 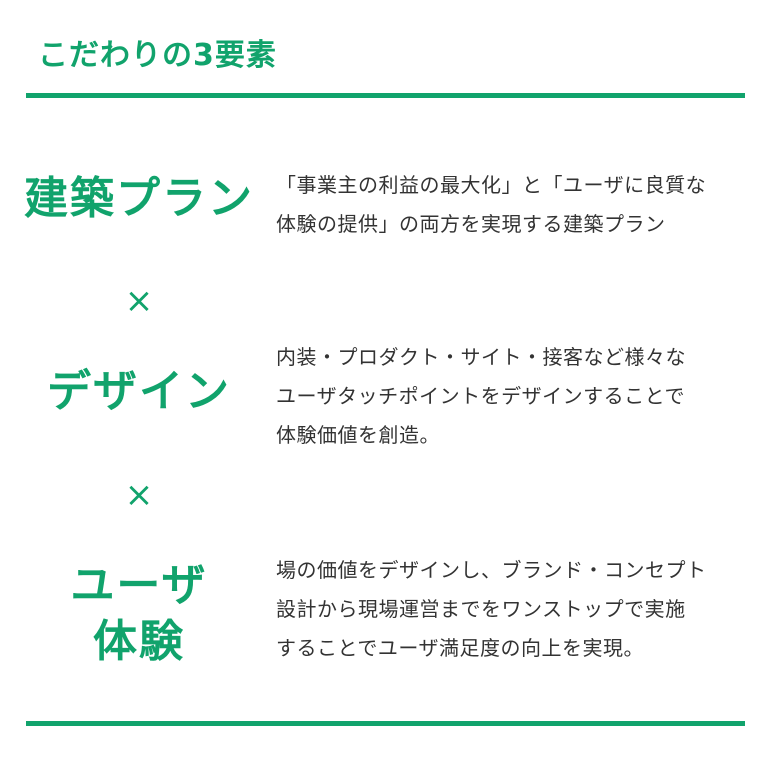 What do you see at coordinates (481, 609) in the screenshot?
I see `description-line: 設計から現場運営までをワンストップで実施` at bounding box center [481, 609].